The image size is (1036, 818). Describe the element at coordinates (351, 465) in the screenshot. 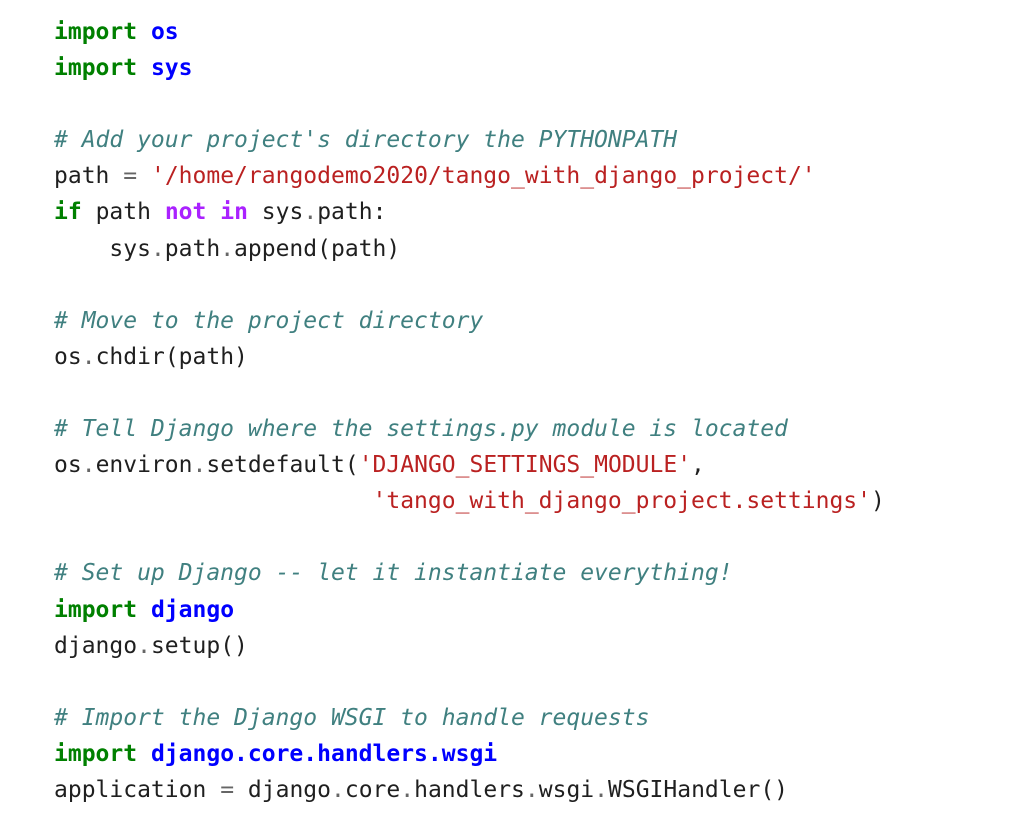

I see `punctuation: (` at that location.